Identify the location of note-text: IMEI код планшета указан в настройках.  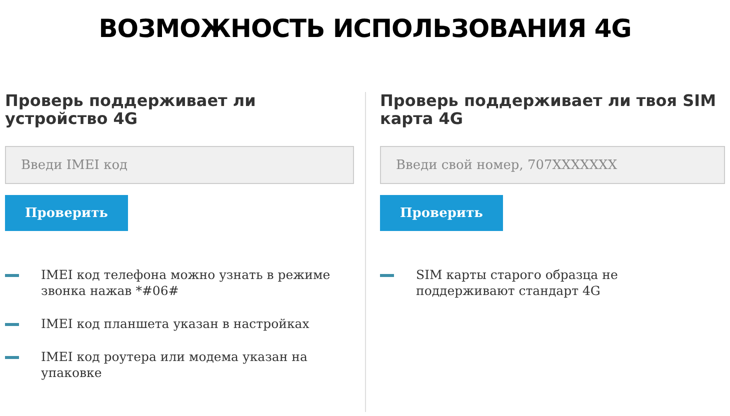
(175, 324).